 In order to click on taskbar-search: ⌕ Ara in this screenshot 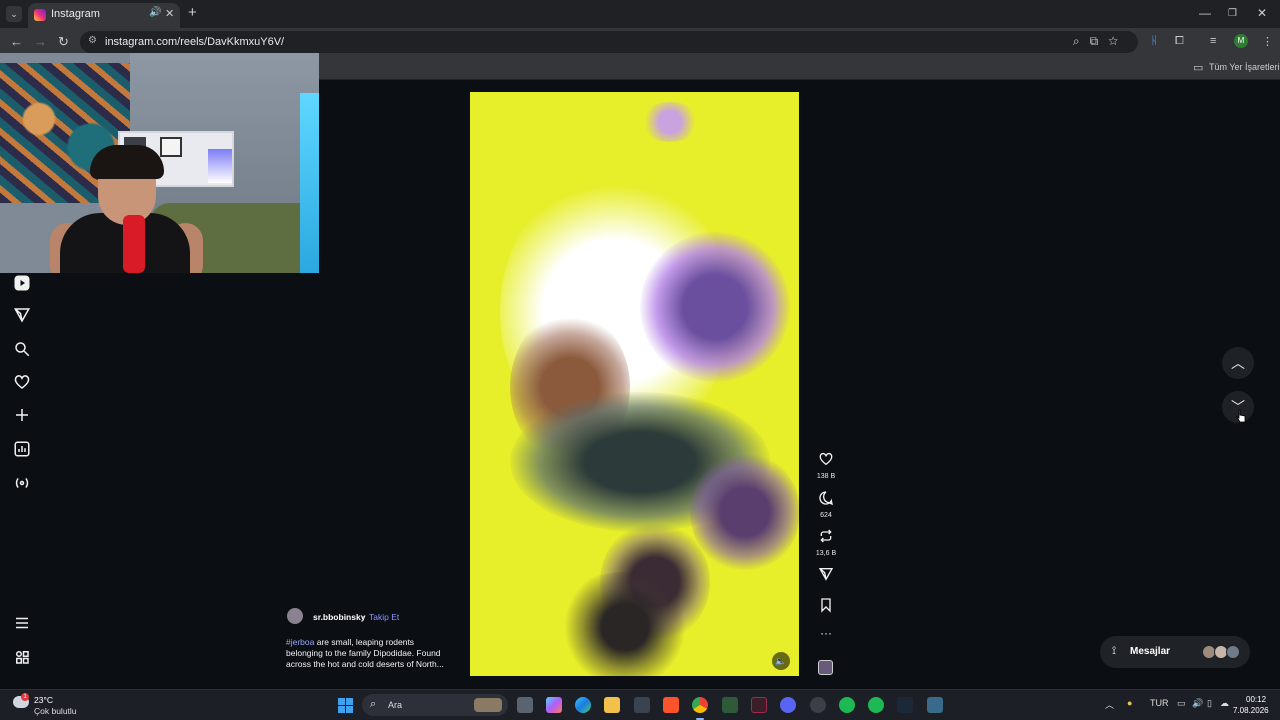, I will do `click(435, 705)`.